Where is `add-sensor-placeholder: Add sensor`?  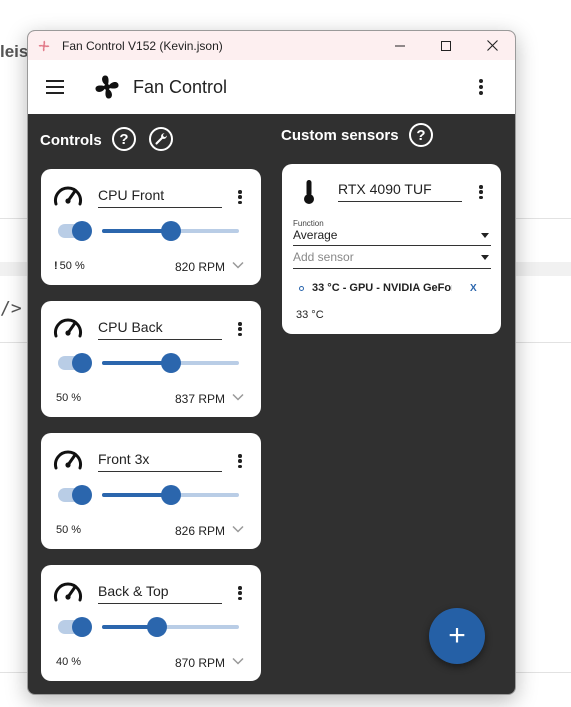
add-sensor-placeholder: Add sensor is located at coordinates (323, 257).